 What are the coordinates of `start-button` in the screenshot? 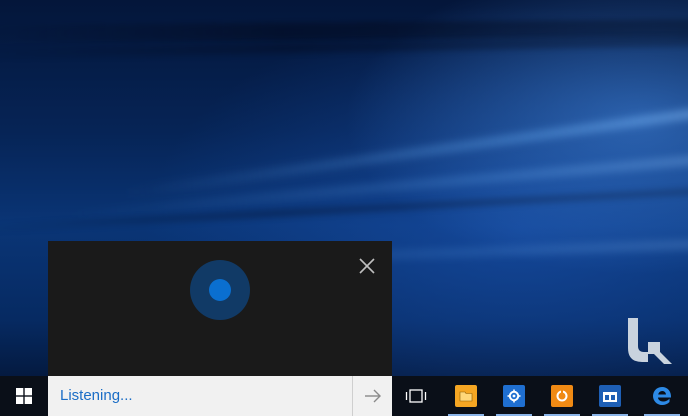 It's located at (24, 396).